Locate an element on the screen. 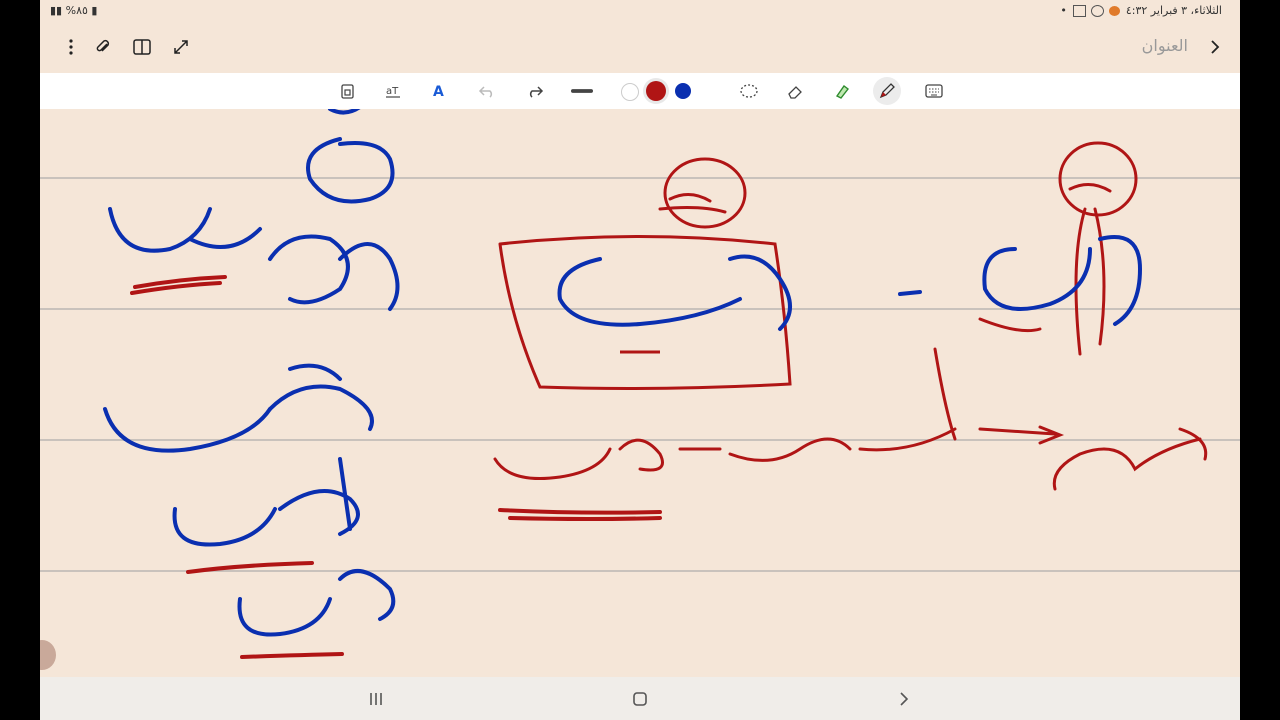 Image resolution: width=1280 pixels, height=720 pixels. text-style-icon: A is located at coordinates (439, 91).